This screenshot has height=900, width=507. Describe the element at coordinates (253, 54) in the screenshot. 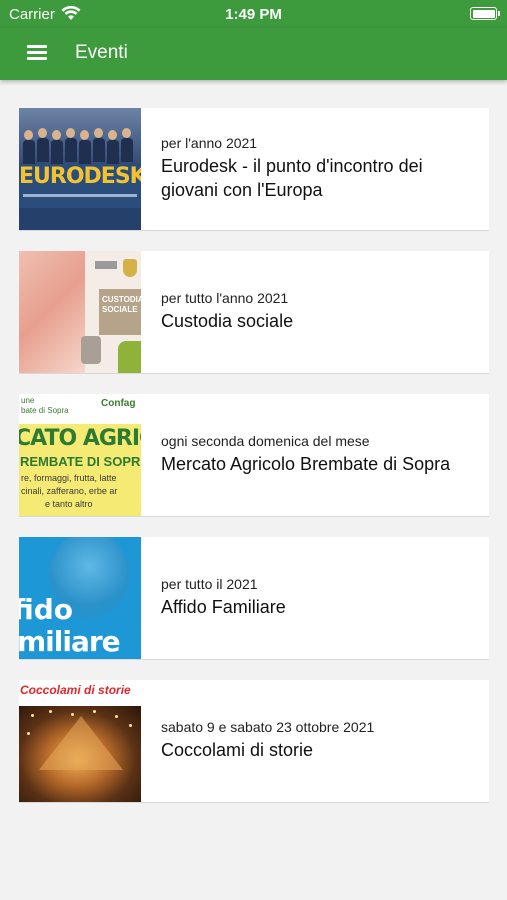

I see `app-bar: Eventi` at that location.